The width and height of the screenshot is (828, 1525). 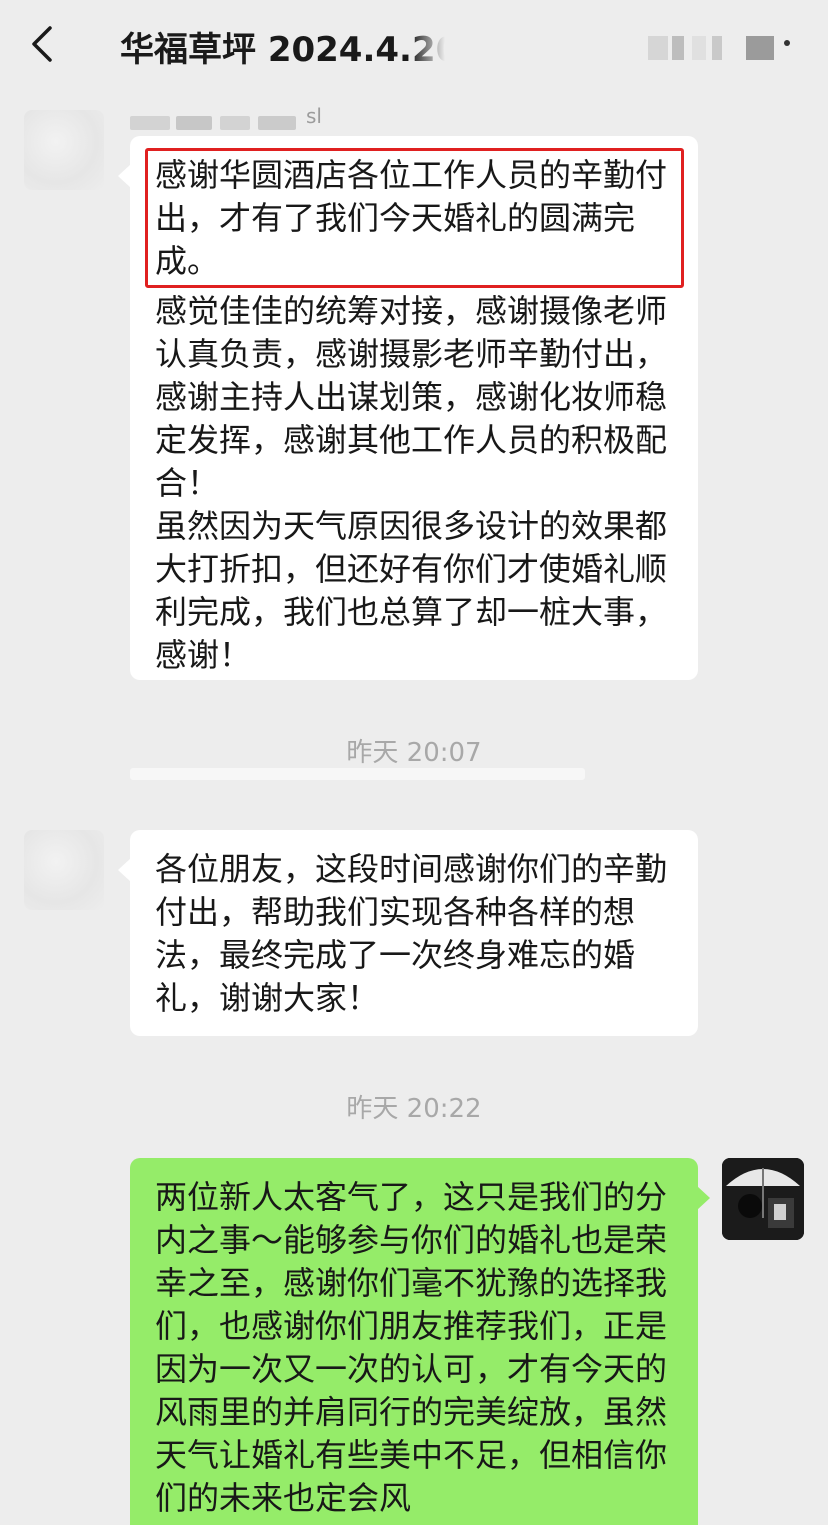 I want to click on more-icon, so click(x=787, y=43).